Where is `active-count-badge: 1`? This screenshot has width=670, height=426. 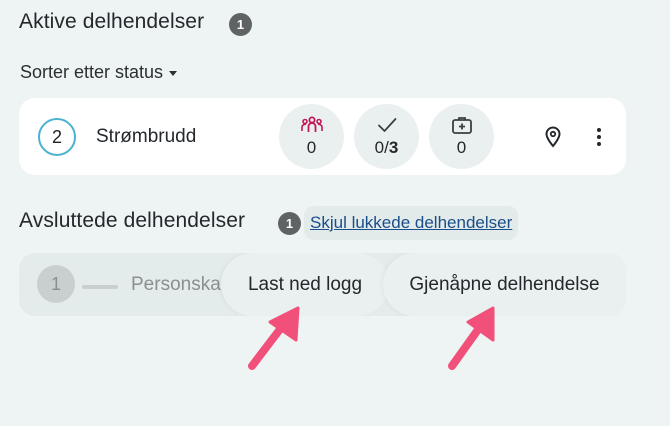 active-count-badge: 1 is located at coordinates (240, 24).